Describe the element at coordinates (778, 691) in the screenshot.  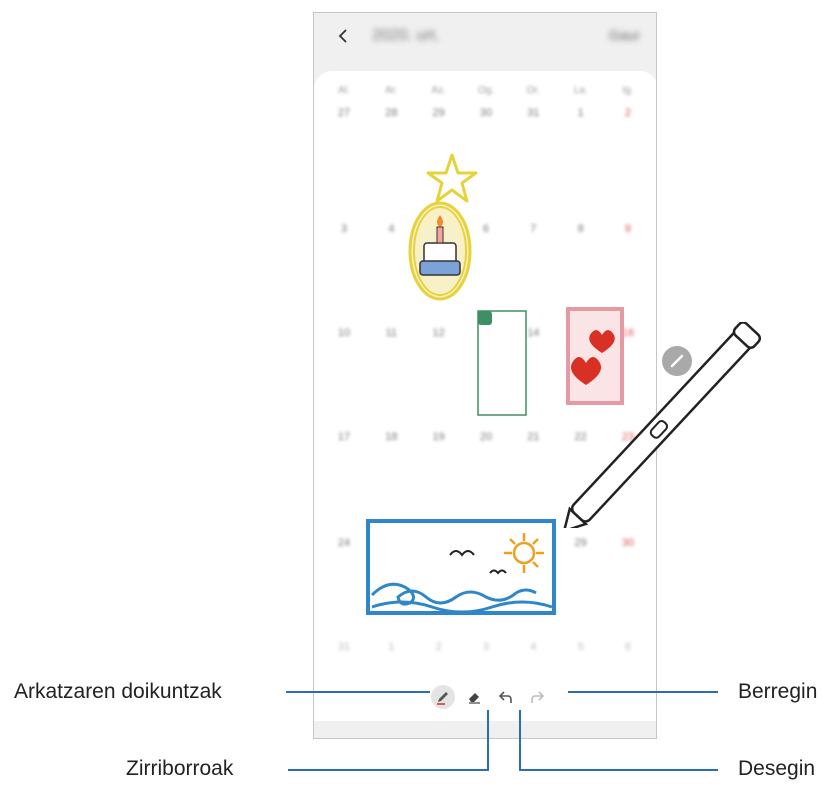
I see `callout-redo: Berregin` at that location.